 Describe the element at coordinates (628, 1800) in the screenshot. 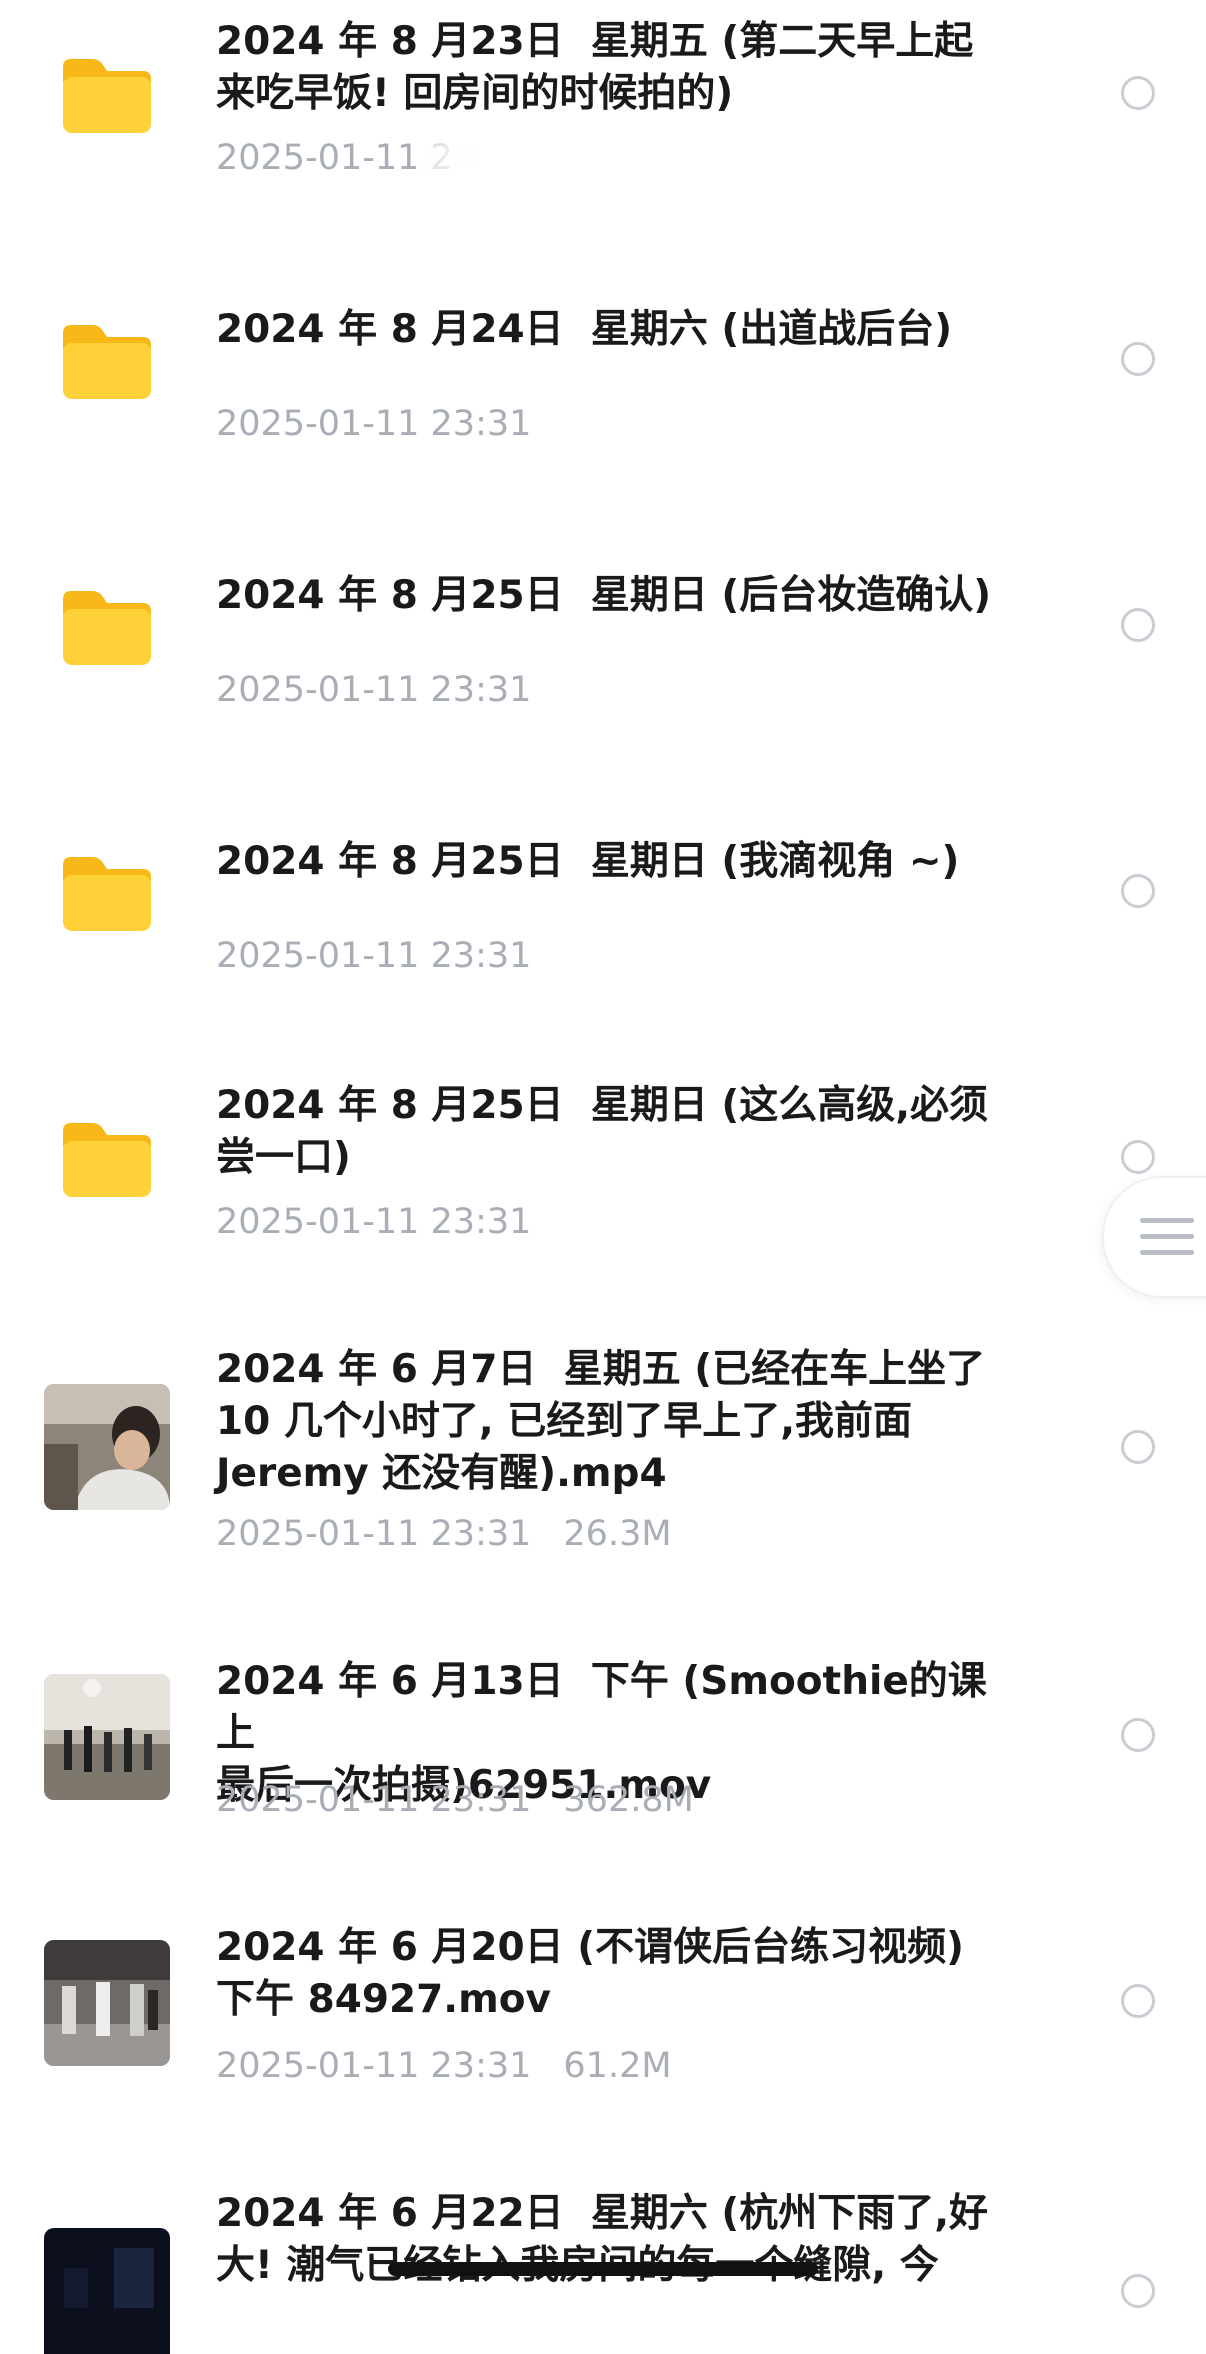

I see `file-size: 362.8M` at that location.